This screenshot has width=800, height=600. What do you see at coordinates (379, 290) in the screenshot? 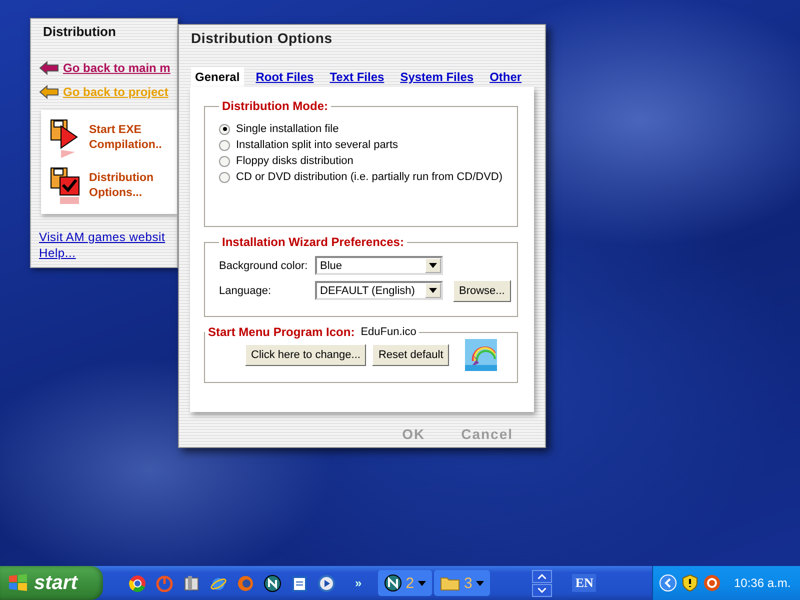
I see `language-dropdown: DEFAULT (English)` at bounding box center [379, 290].